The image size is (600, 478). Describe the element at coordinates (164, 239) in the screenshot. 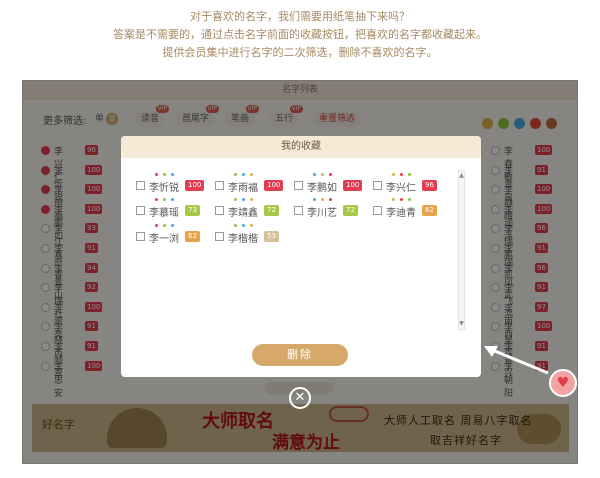

I see `favorite-name: 李一浏` at that location.